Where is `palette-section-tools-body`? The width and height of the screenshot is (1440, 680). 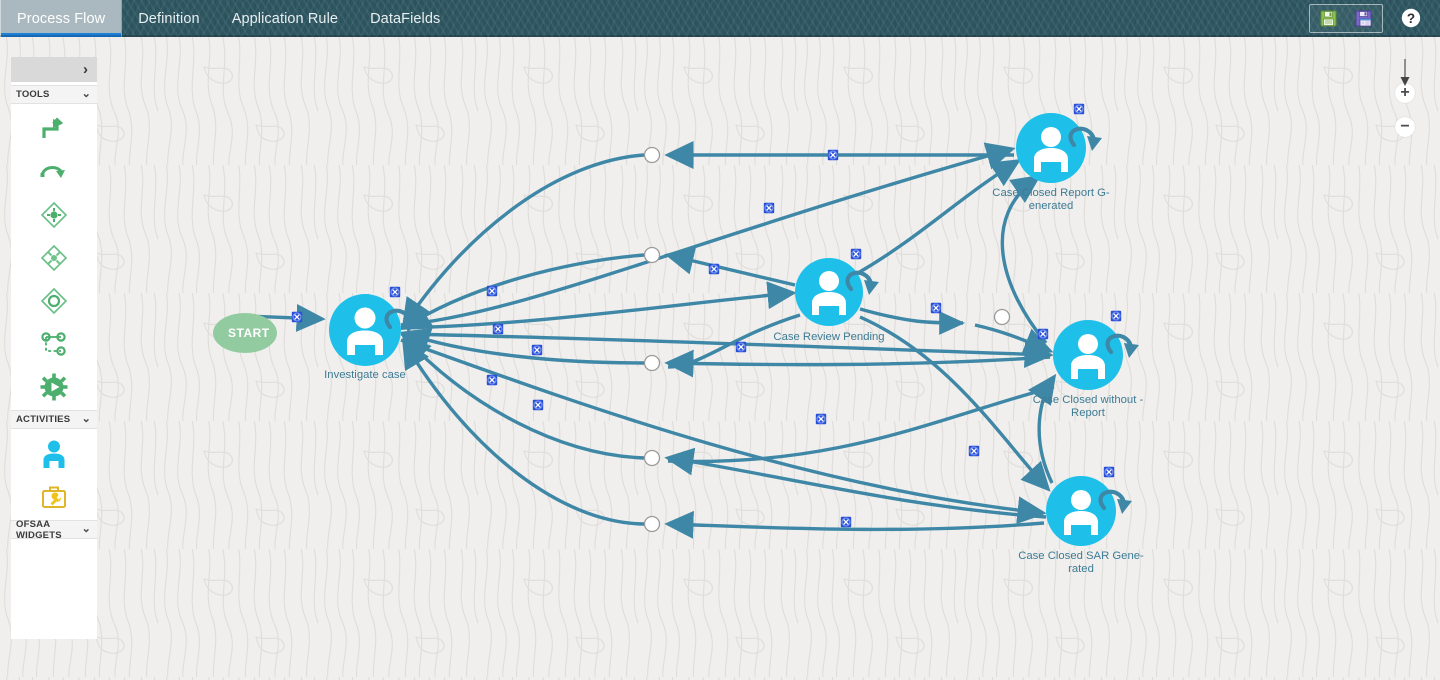 palette-section-tools-body is located at coordinates (54, 257).